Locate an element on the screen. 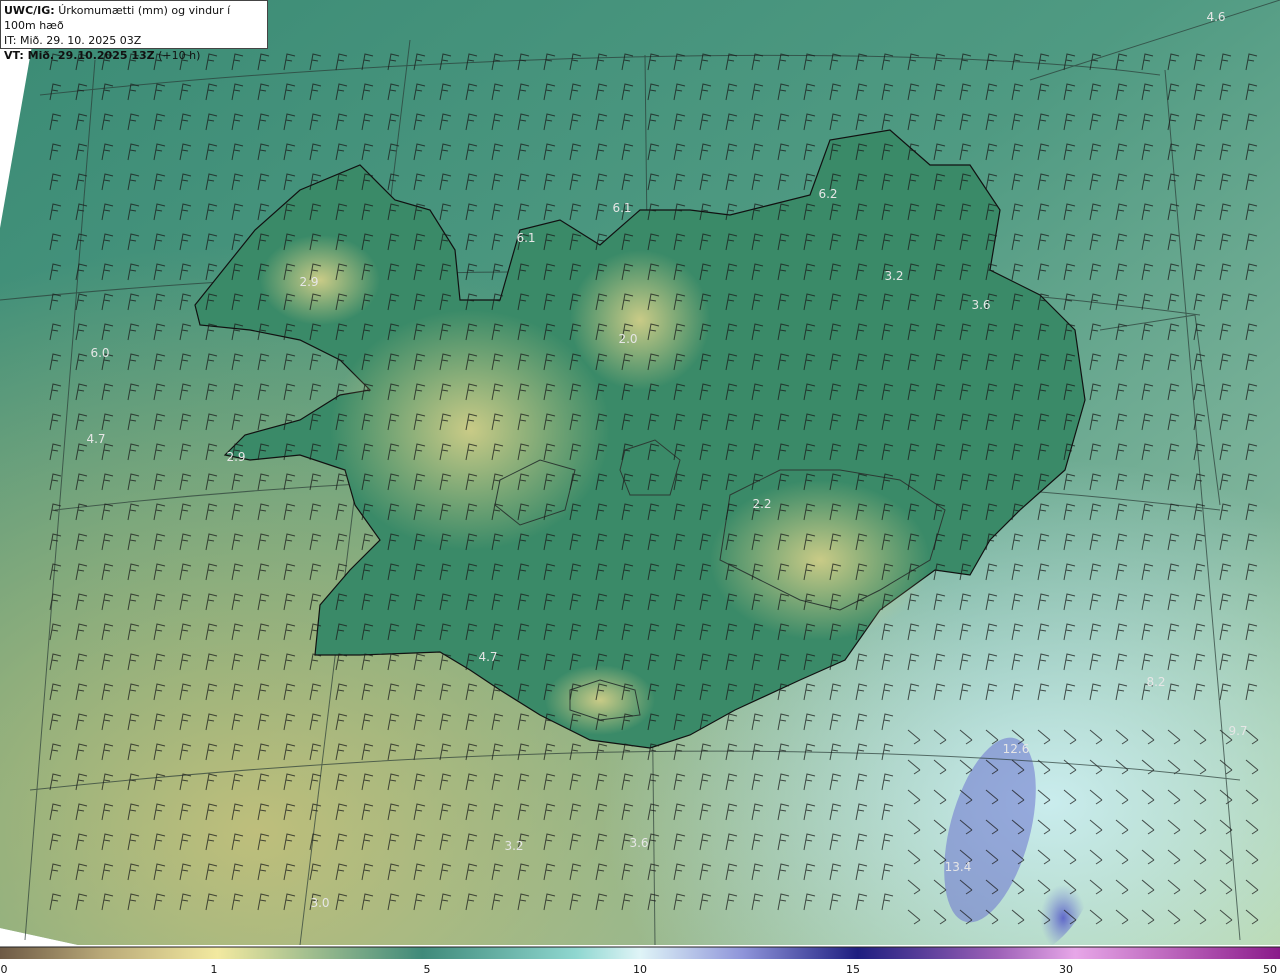  value-label: 8.2 is located at coordinates (1156, 682).